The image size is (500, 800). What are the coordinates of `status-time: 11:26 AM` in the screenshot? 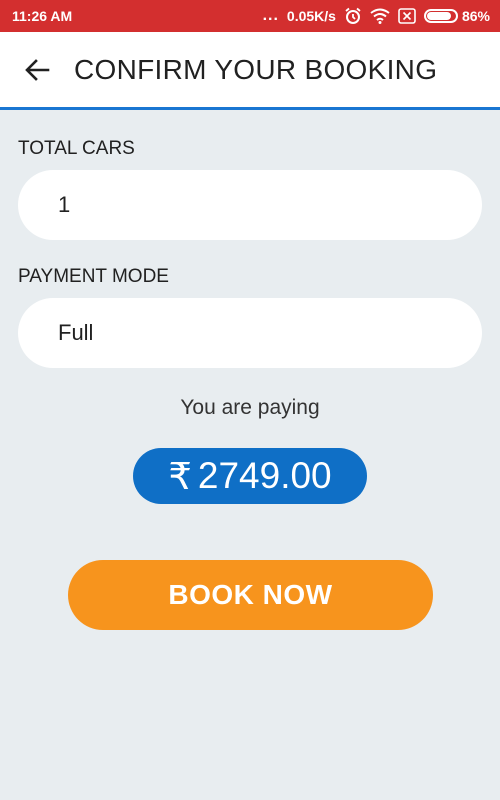 It's located at (42, 16).